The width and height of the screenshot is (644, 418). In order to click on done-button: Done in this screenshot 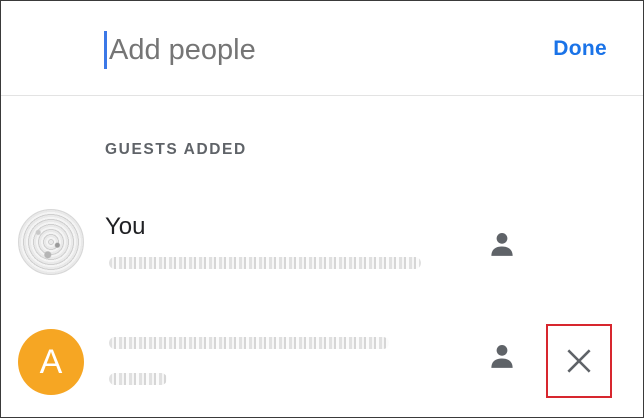, I will do `click(580, 49)`.